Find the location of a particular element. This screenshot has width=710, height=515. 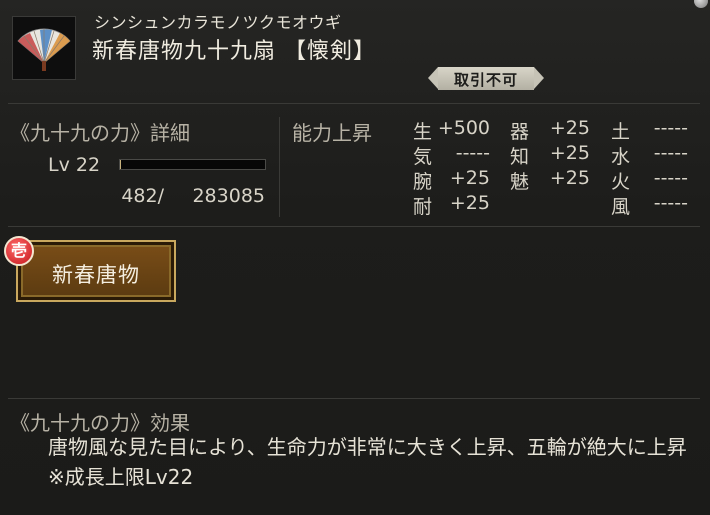

item-name: 新春唐物九十九扇 【懐剣】 is located at coordinates (234, 51).